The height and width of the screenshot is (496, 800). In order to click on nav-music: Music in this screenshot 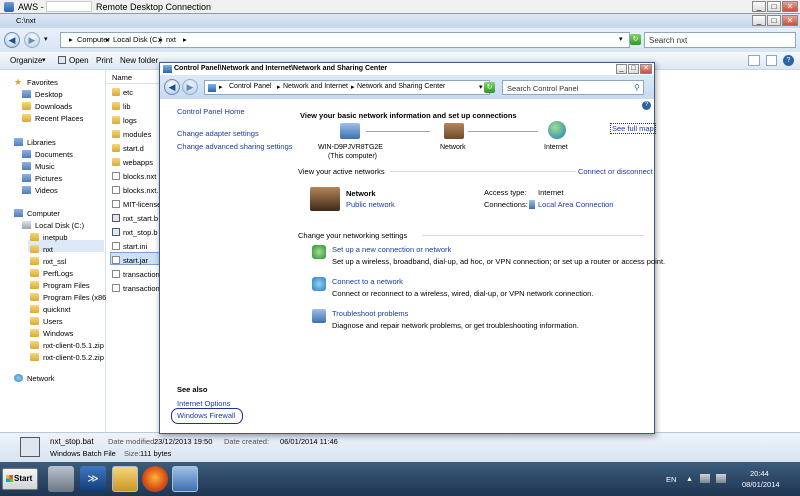, I will do `click(38, 166)`.